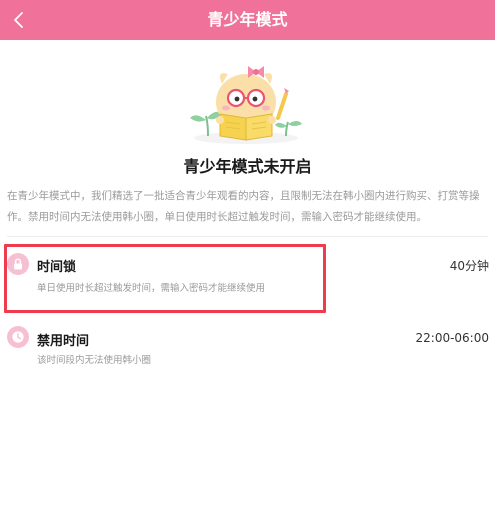  I want to click on reading-mascot-illustration, so click(246, 105).